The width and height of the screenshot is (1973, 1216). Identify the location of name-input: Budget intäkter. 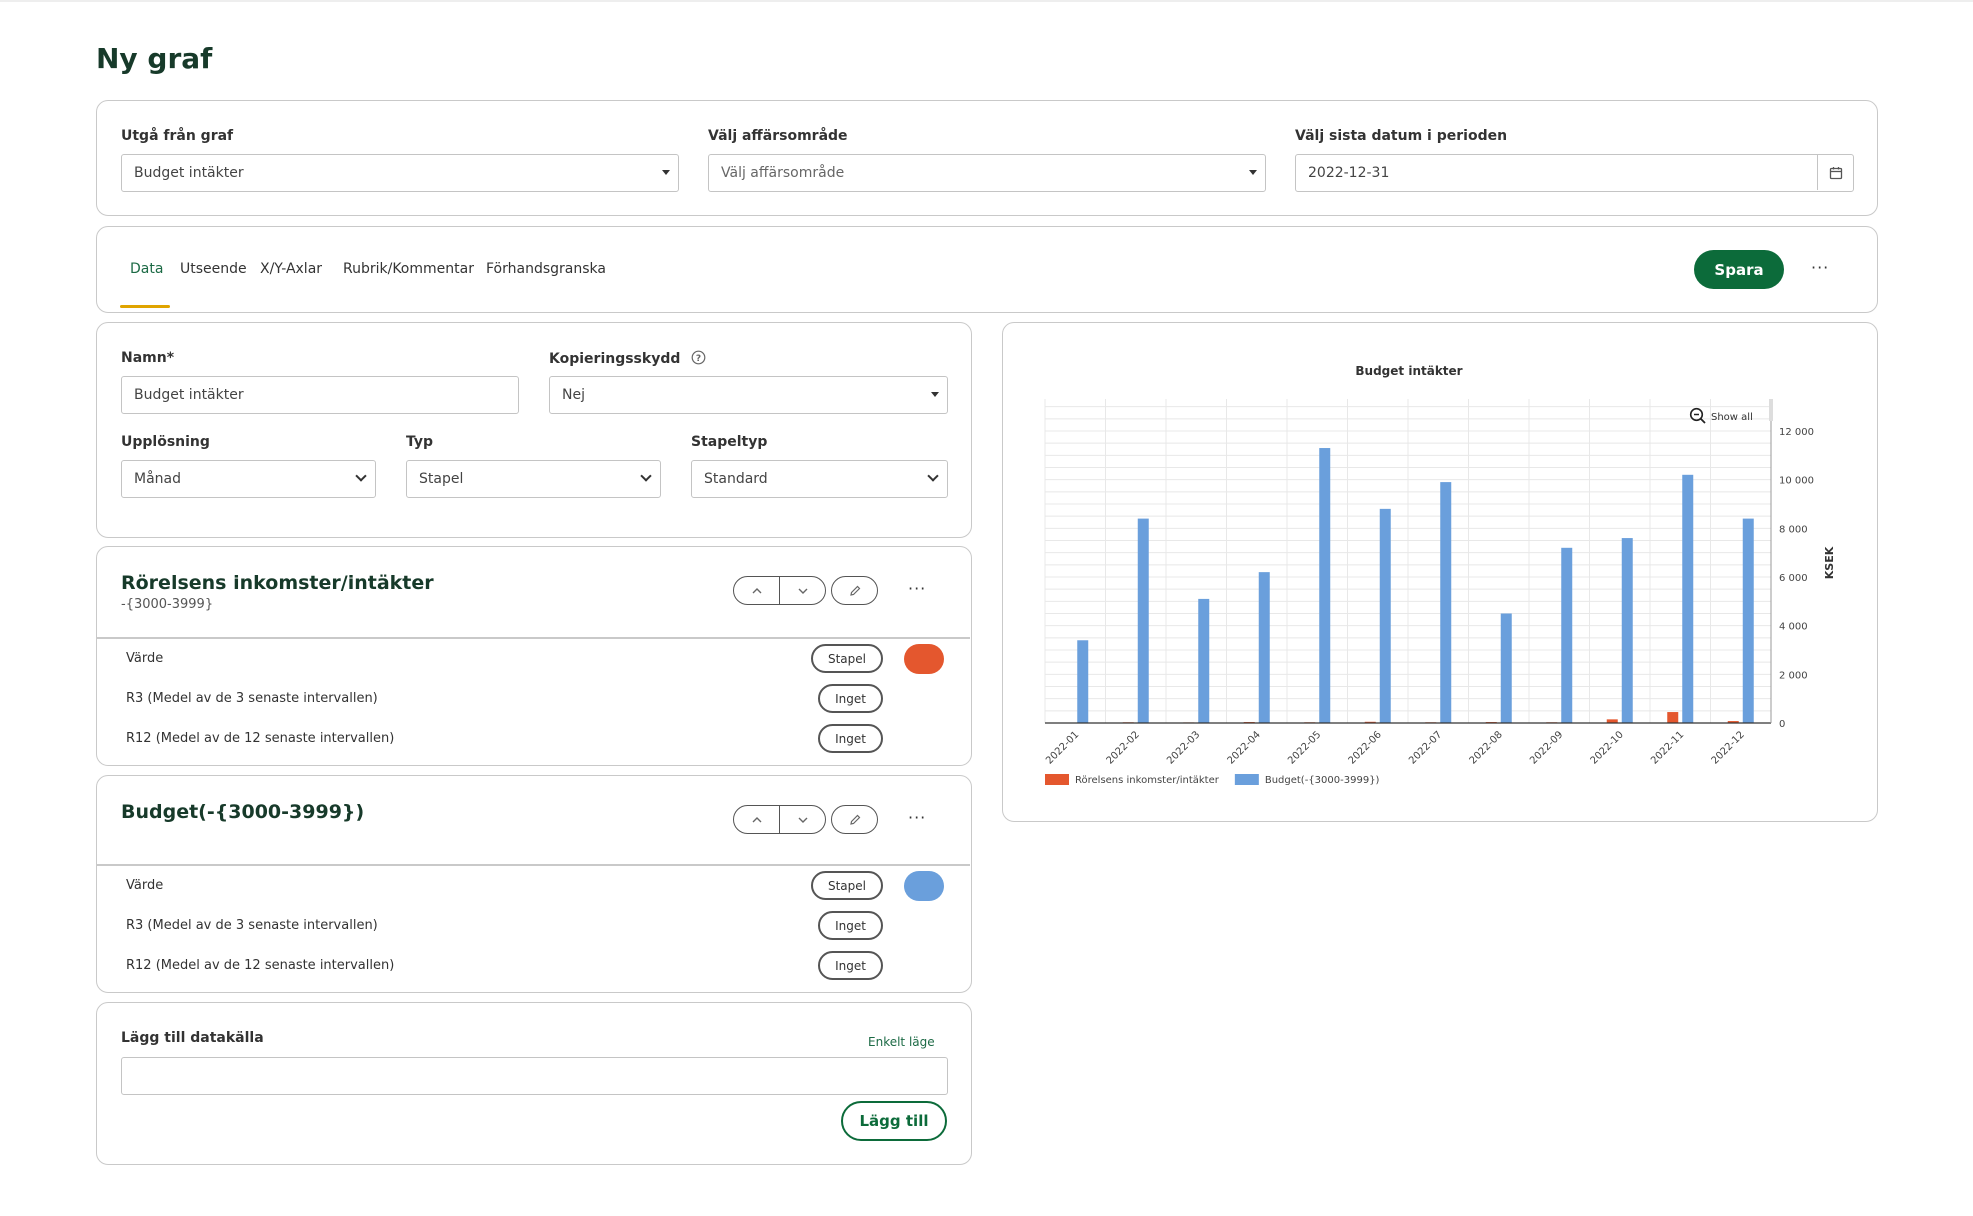
(320, 395).